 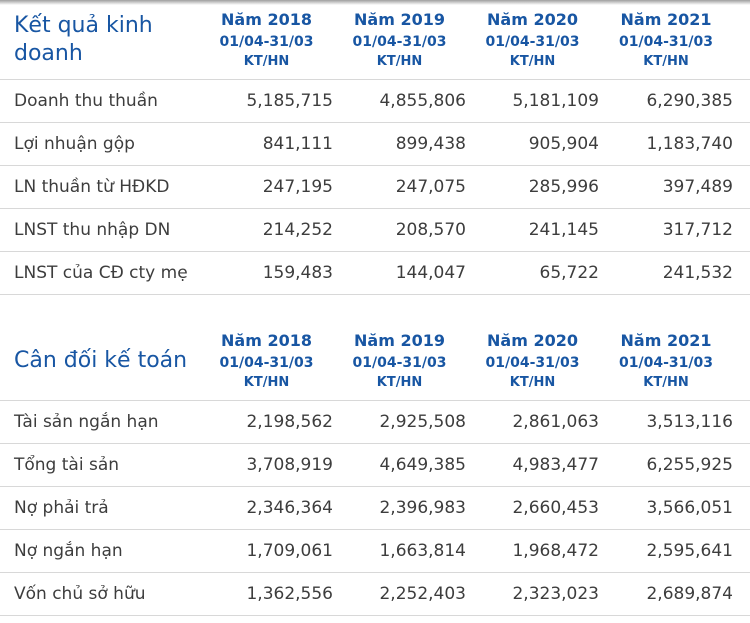 I want to click on cell-value: 2,861,063, so click(x=555, y=422).